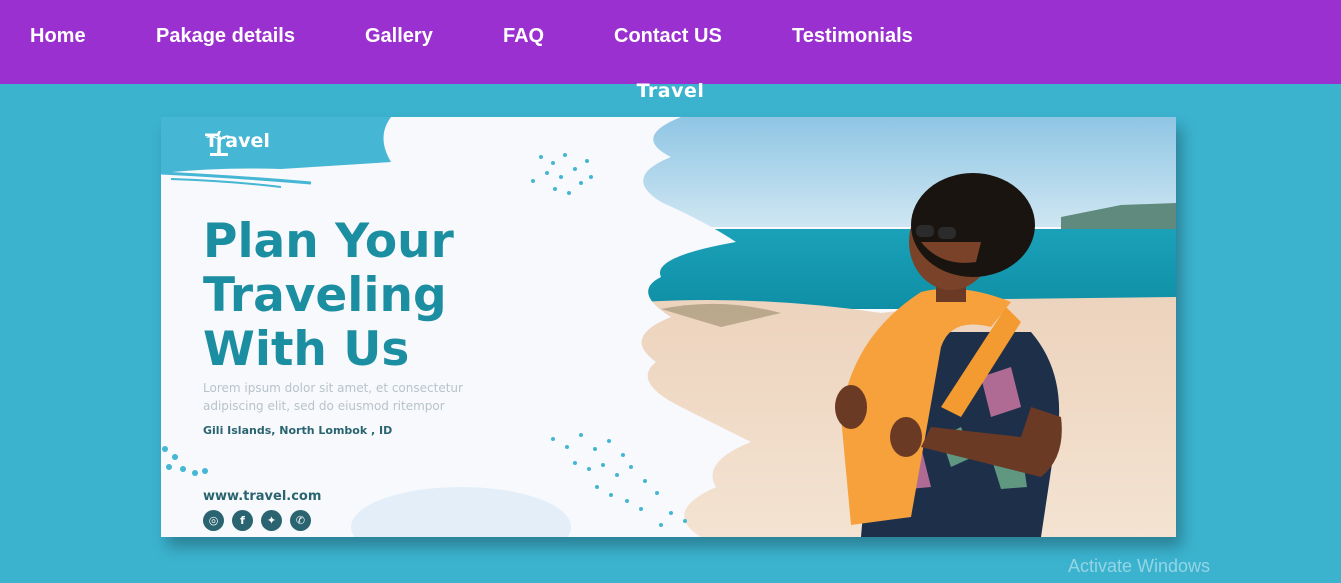 This screenshot has height=583, width=1341. Describe the element at coordinates (219, 143) in the screenshot. I see `palm-tree-icon` at that location.